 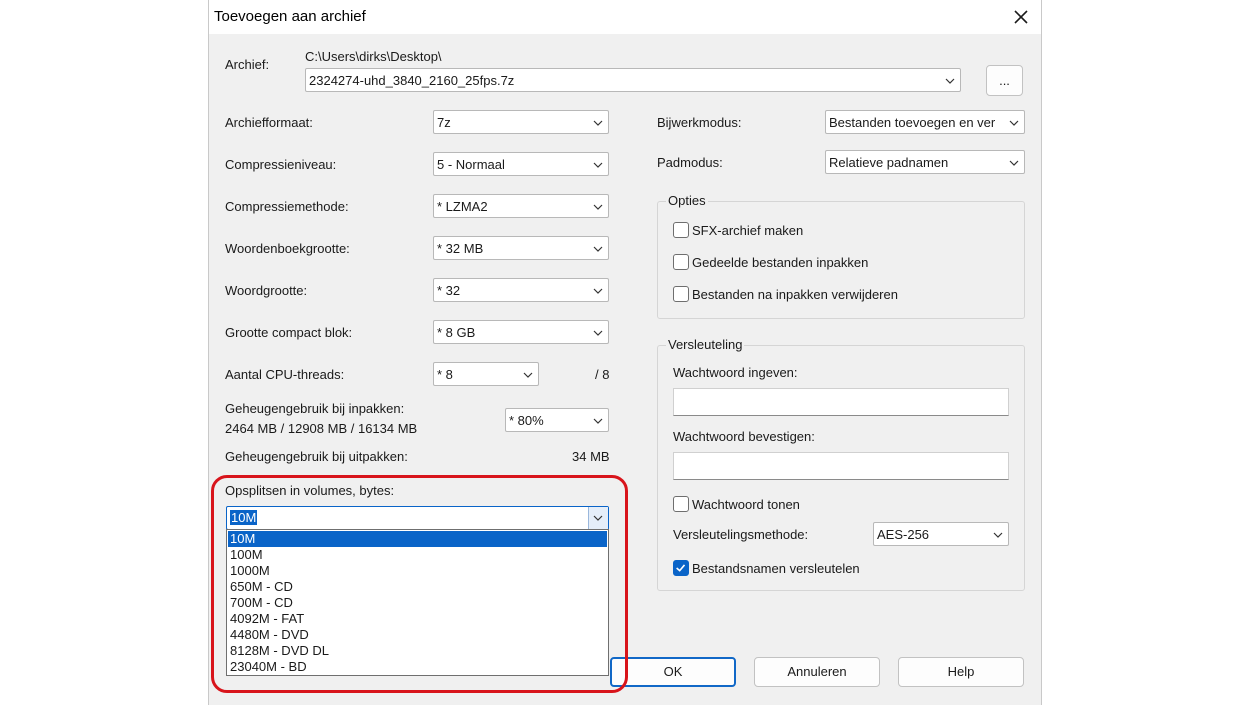 What do you see at coordinates (705, 344) in the screenshot?
I see `encryption-title: Versleuteling` at bounding box center [705, 344].